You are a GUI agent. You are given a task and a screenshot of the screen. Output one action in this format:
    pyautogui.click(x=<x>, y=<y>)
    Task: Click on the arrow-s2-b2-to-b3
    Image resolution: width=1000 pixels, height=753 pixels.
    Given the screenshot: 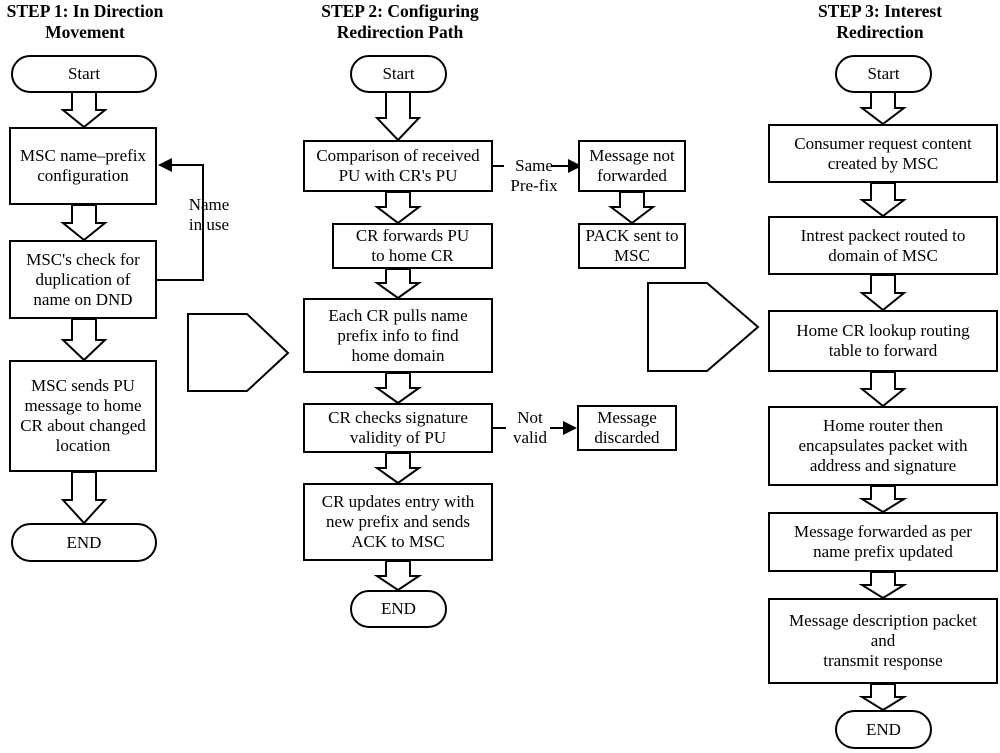 What is the action you would take?
    pyautogui.click(x=398, y=284)
    